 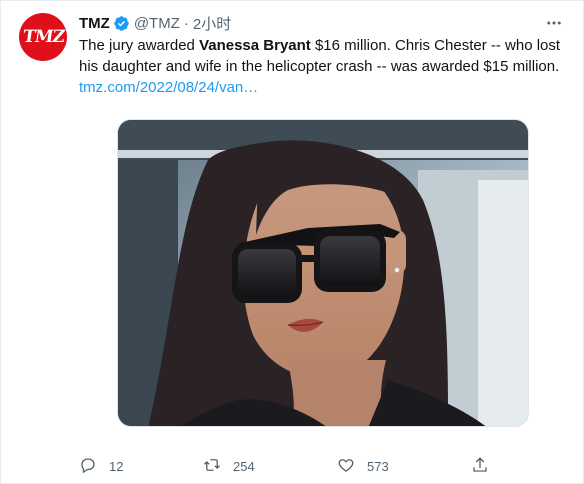 What do you see at coordinates (101, 466) in the screenshot?
I see `reply-button: 12` at bounding box center [101, 466].